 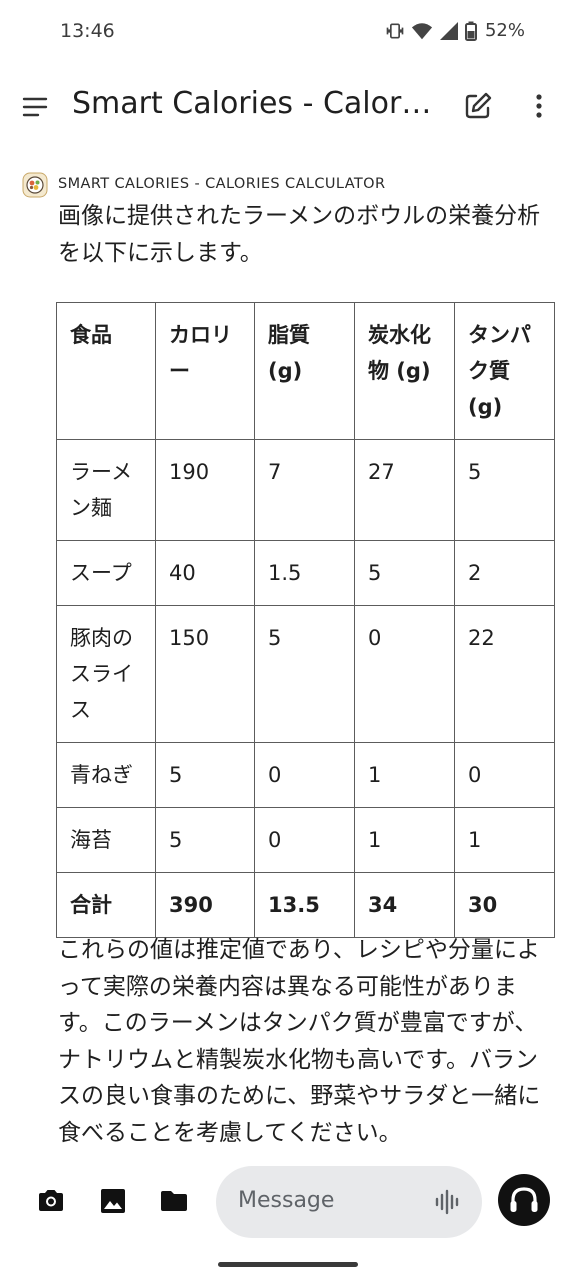 What do you see at coordinates (288, 1264) in the screenshot?
I see `home-indicator` at bounding box center [288, 1264].